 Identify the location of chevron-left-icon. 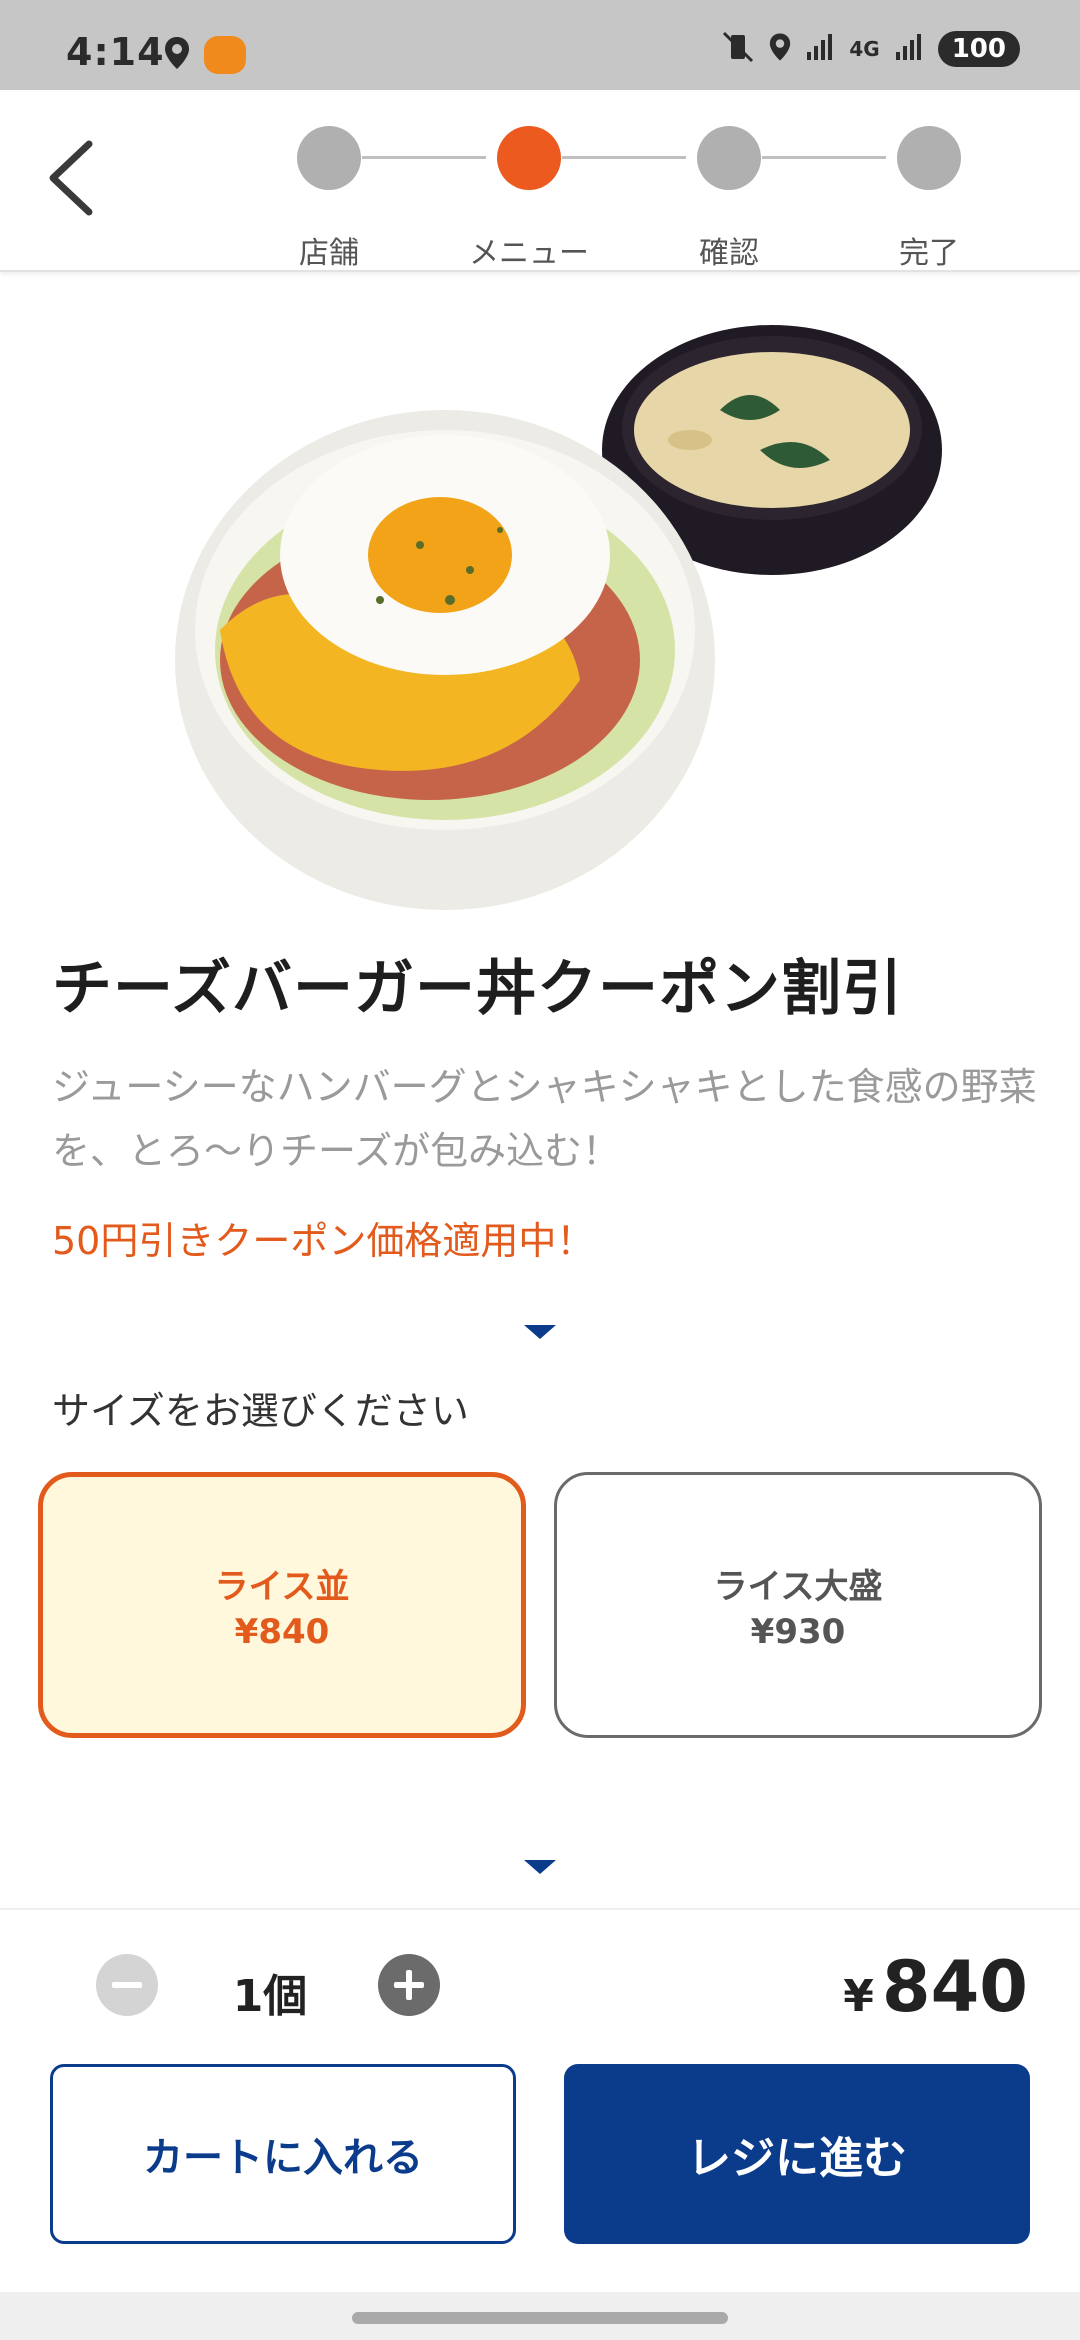
(70, 180).